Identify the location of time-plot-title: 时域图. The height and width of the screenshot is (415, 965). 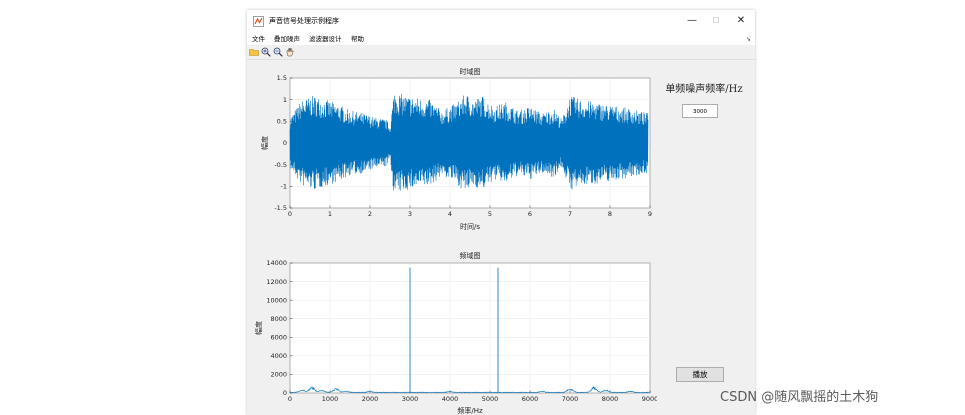
(470, 71).